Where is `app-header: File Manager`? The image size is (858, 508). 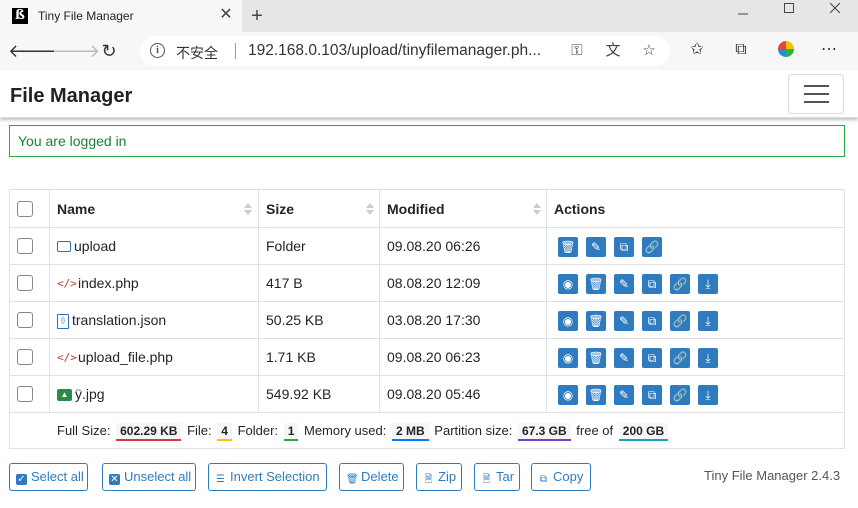 app-header: File Manager is located at coordinates (429, 94).